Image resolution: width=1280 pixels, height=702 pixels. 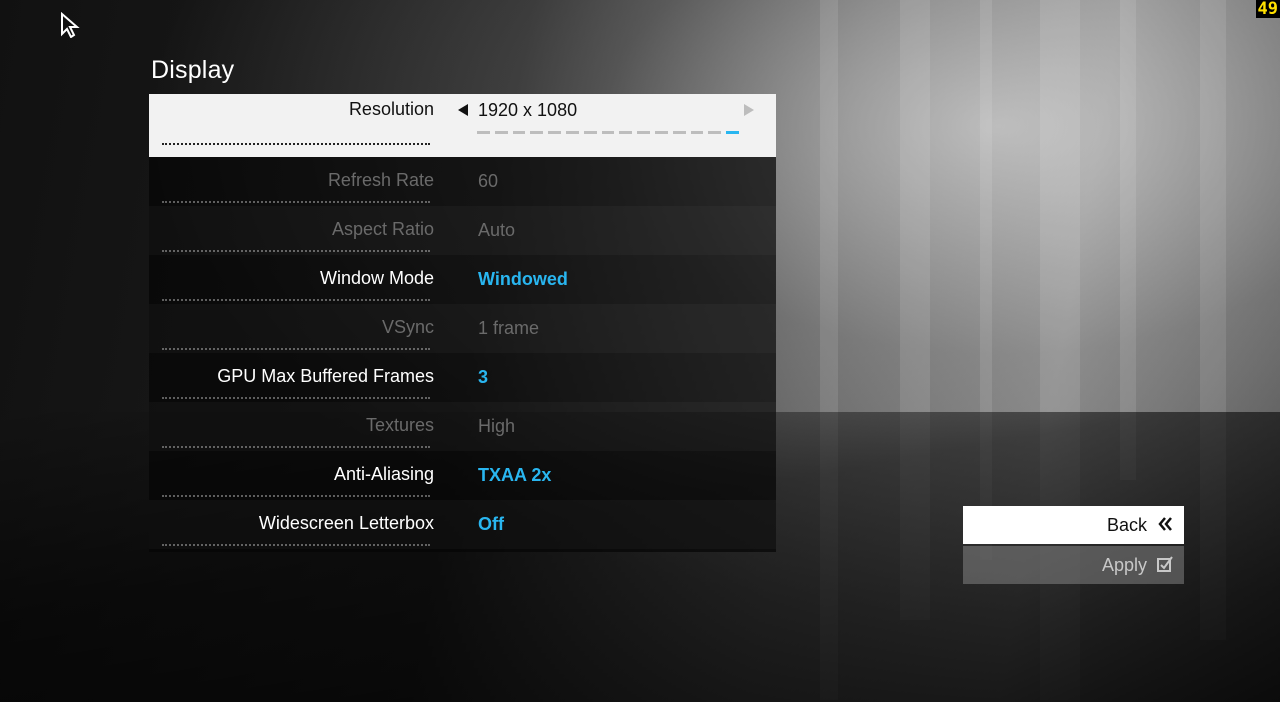 What do you see at coordinates (509, 328) in the screenshot?
I see `setting-value: 1 frame` at bounding box center [509, 328].